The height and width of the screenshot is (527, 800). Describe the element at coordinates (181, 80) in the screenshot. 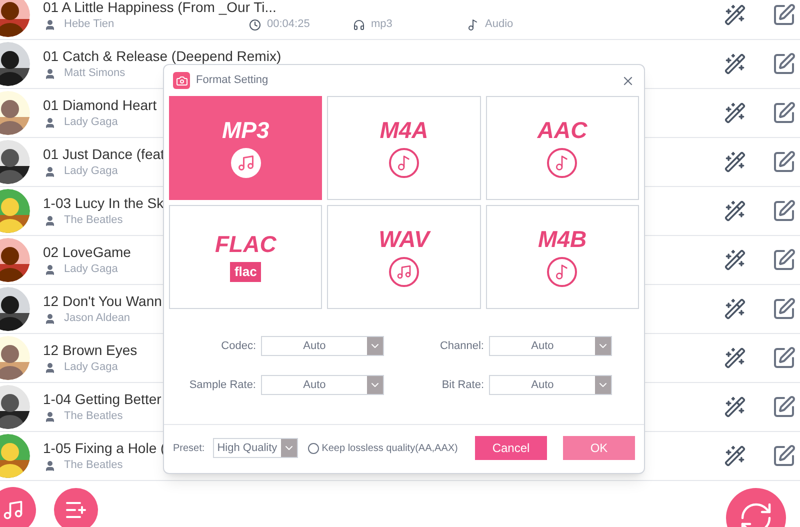

I see `camera-icon` at that location.